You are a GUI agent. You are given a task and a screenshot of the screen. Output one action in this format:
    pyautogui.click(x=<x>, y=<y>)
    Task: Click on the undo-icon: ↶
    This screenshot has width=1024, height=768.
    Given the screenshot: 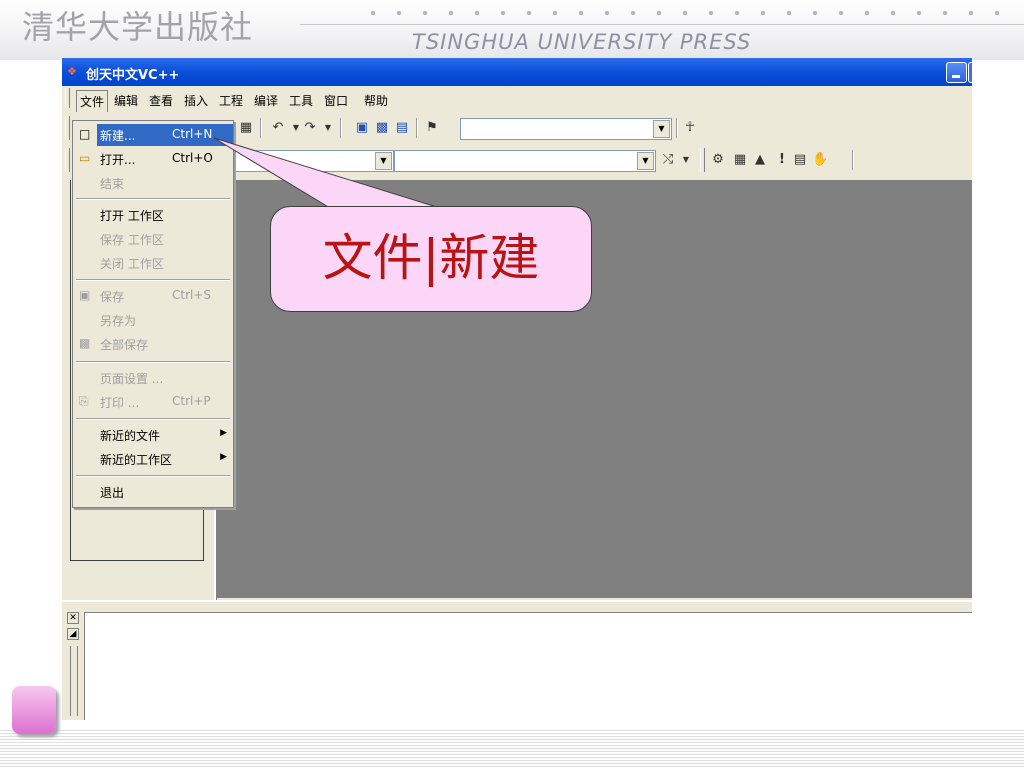 What is the action you would take?
    pyautogui.click(x=278, y=128)
    